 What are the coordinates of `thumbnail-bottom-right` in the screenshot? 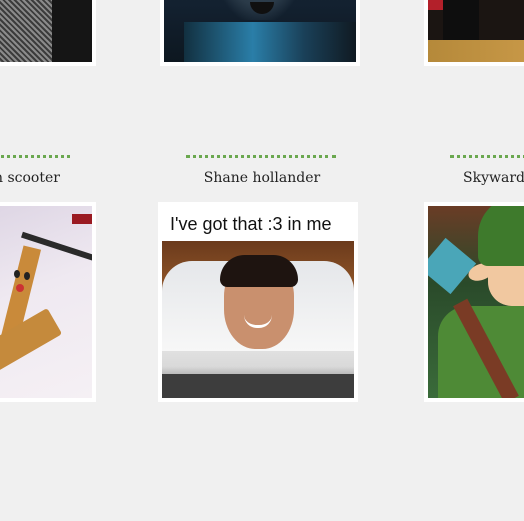 It's located at (474, 302).